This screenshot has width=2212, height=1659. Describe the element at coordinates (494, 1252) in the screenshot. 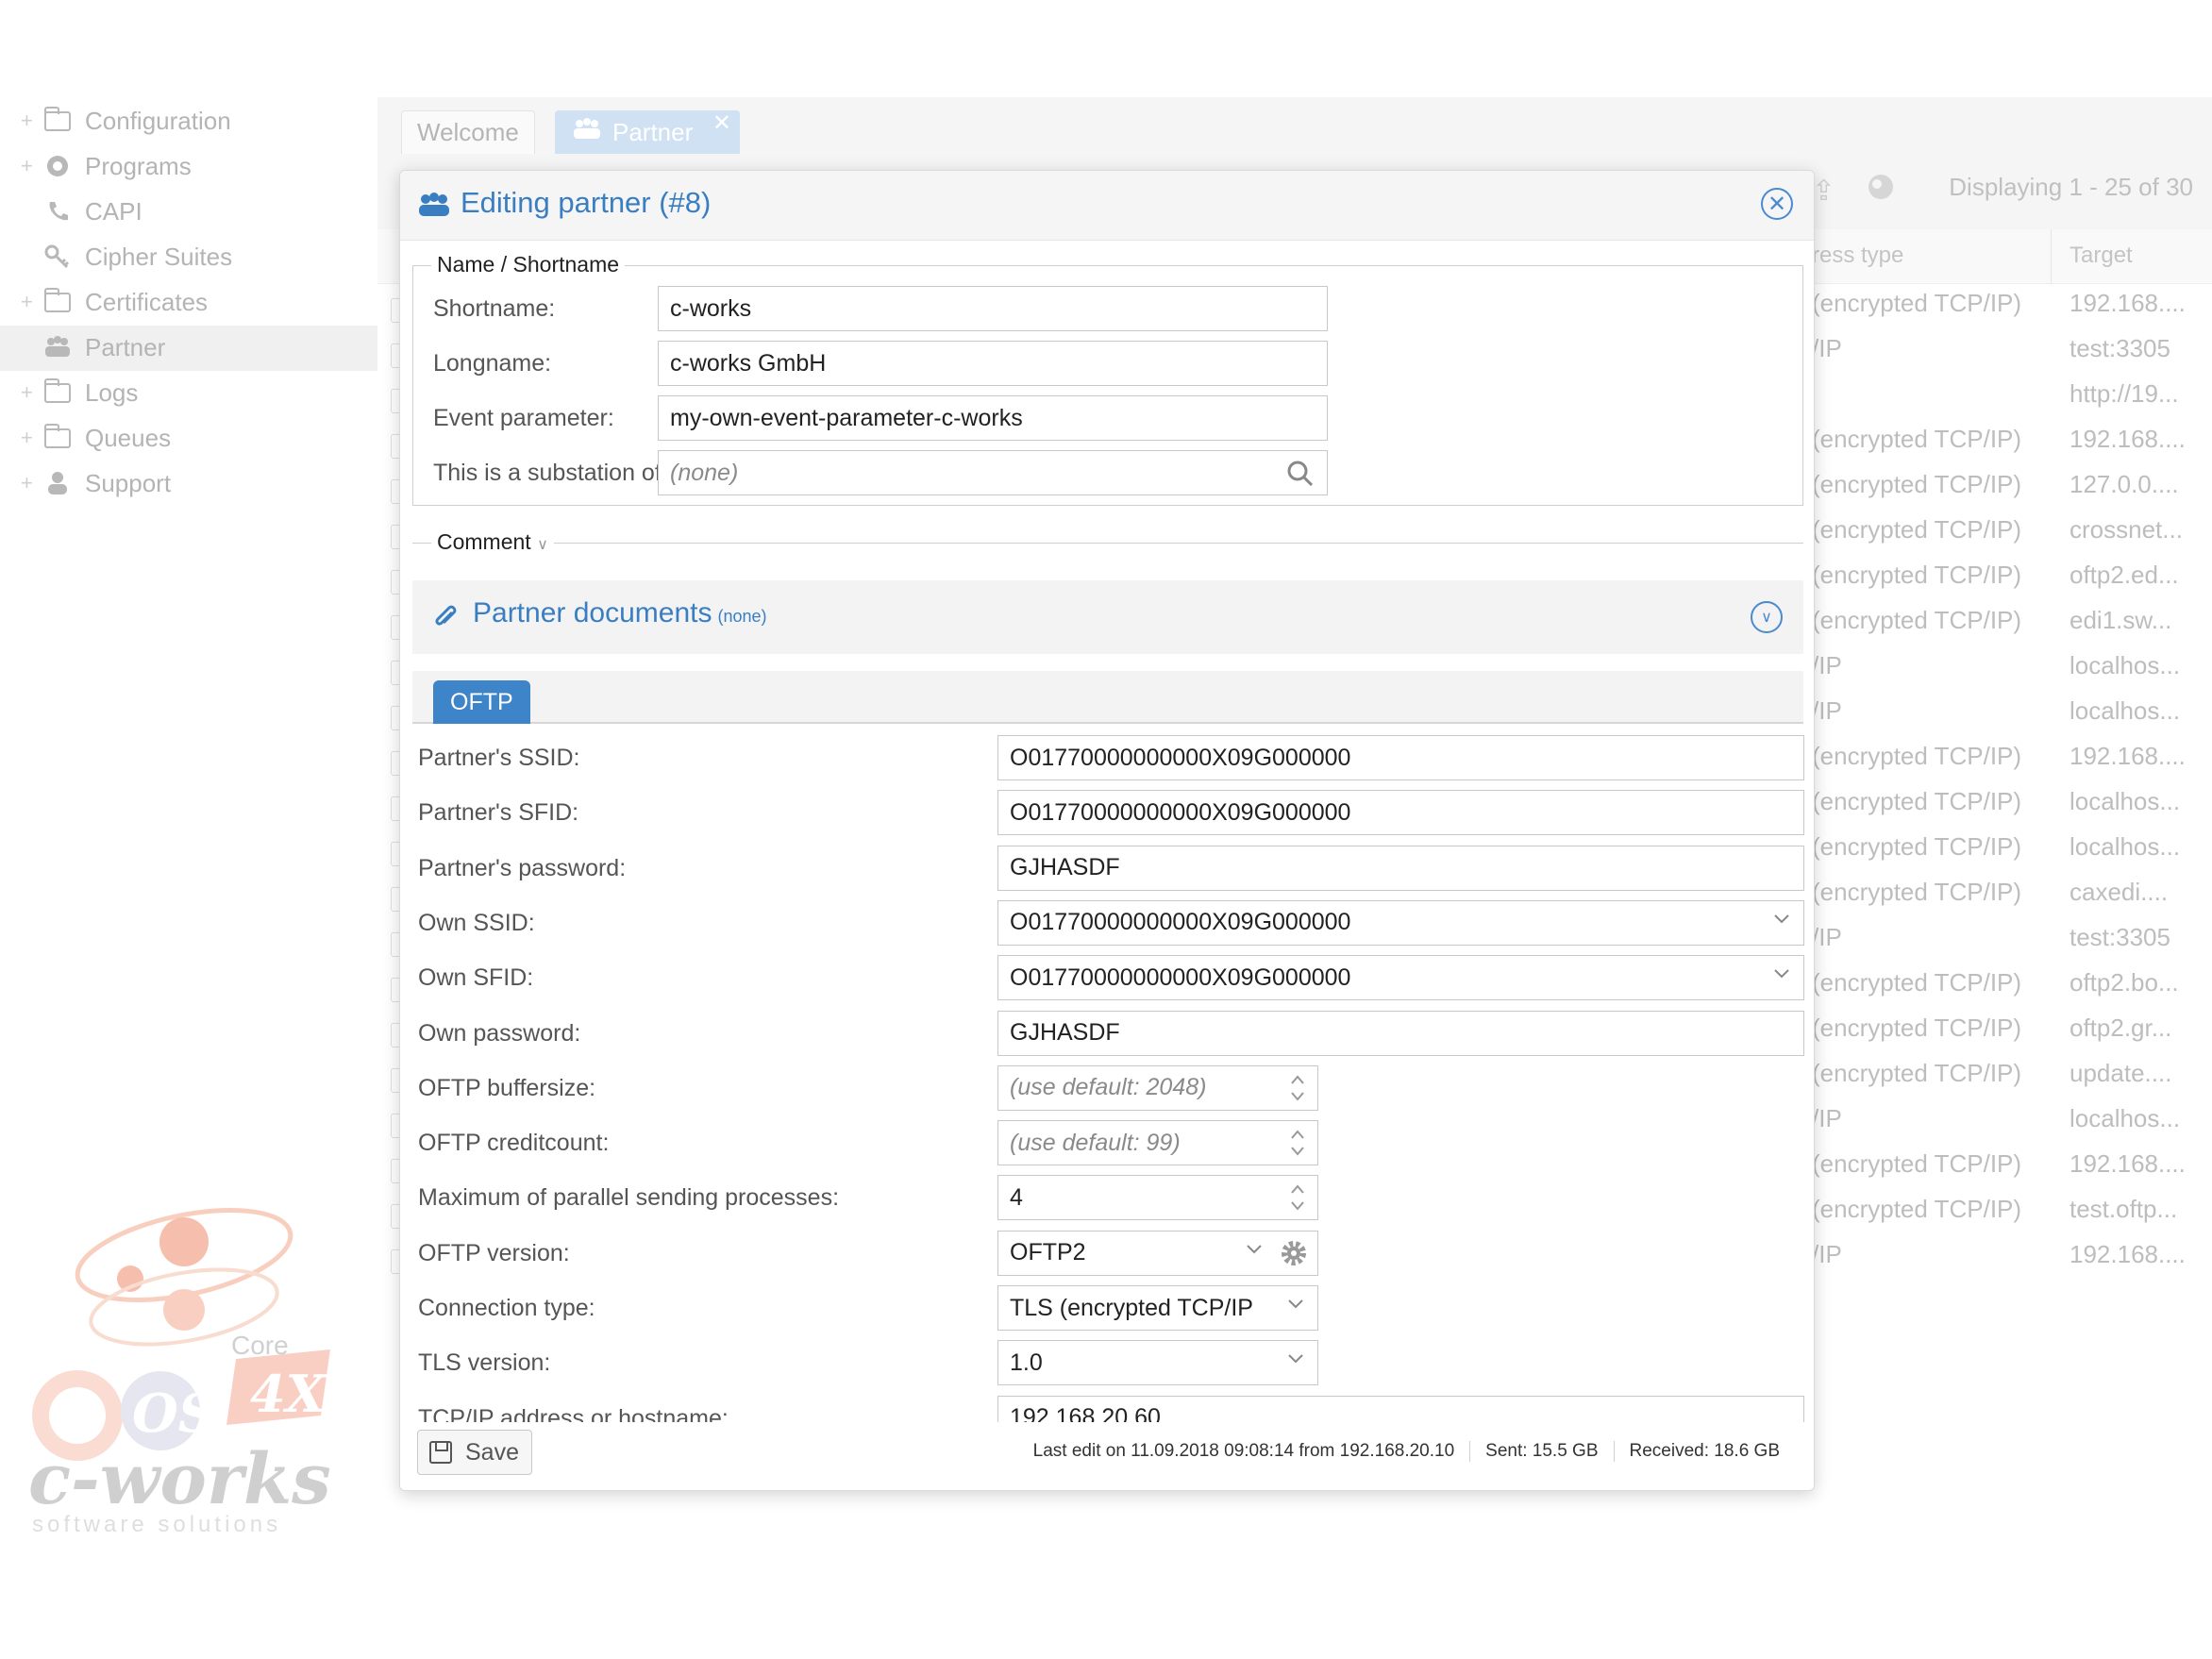

I see `oftp-version-label: OFTP version:` at that location.